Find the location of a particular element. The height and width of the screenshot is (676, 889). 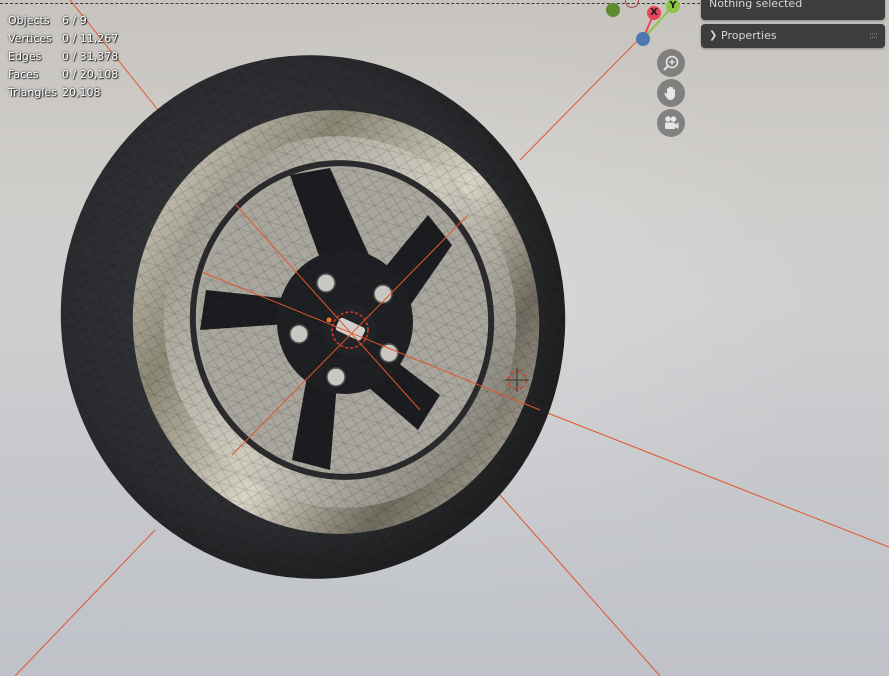

stat-row-objects: Objects 6 / 9 is located at coordinates (63, 22).